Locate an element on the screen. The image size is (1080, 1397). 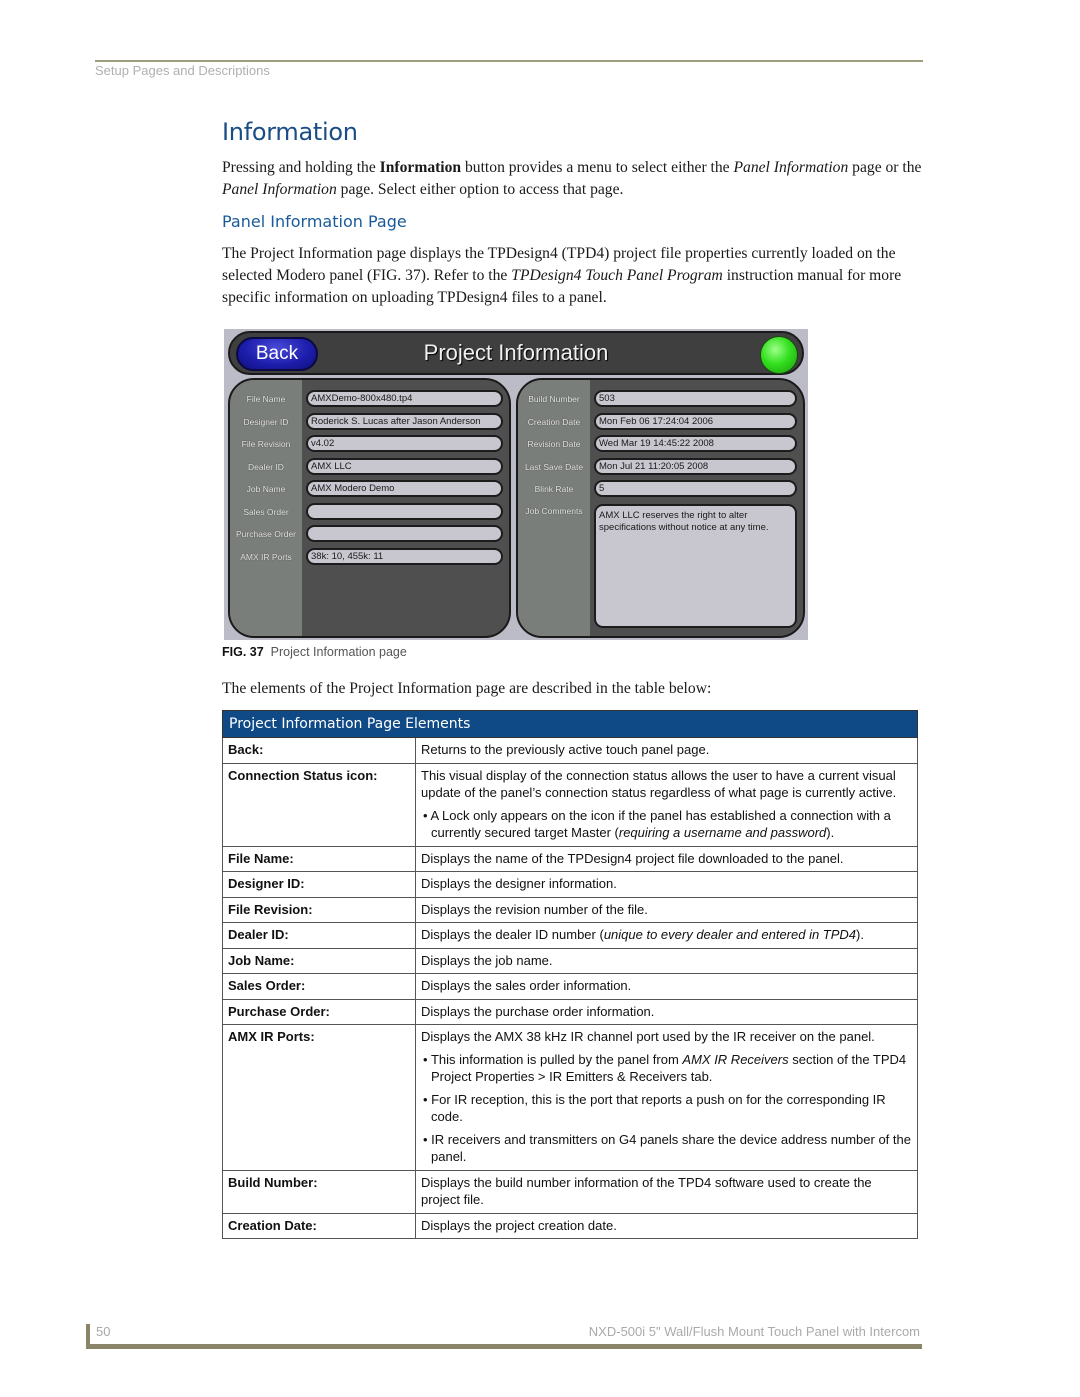
italic-text: TPDesign4 Touch Panel Program is located at coordinates (617, 275).